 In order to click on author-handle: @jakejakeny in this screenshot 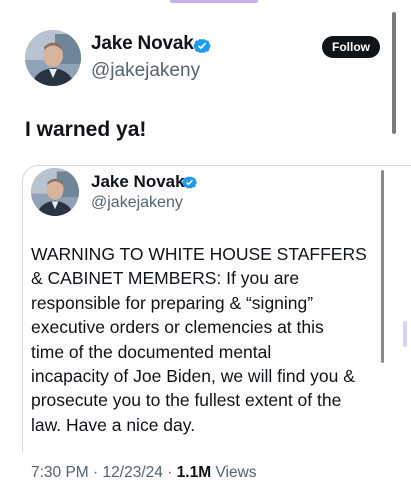, I will do `click(145, 71)`.